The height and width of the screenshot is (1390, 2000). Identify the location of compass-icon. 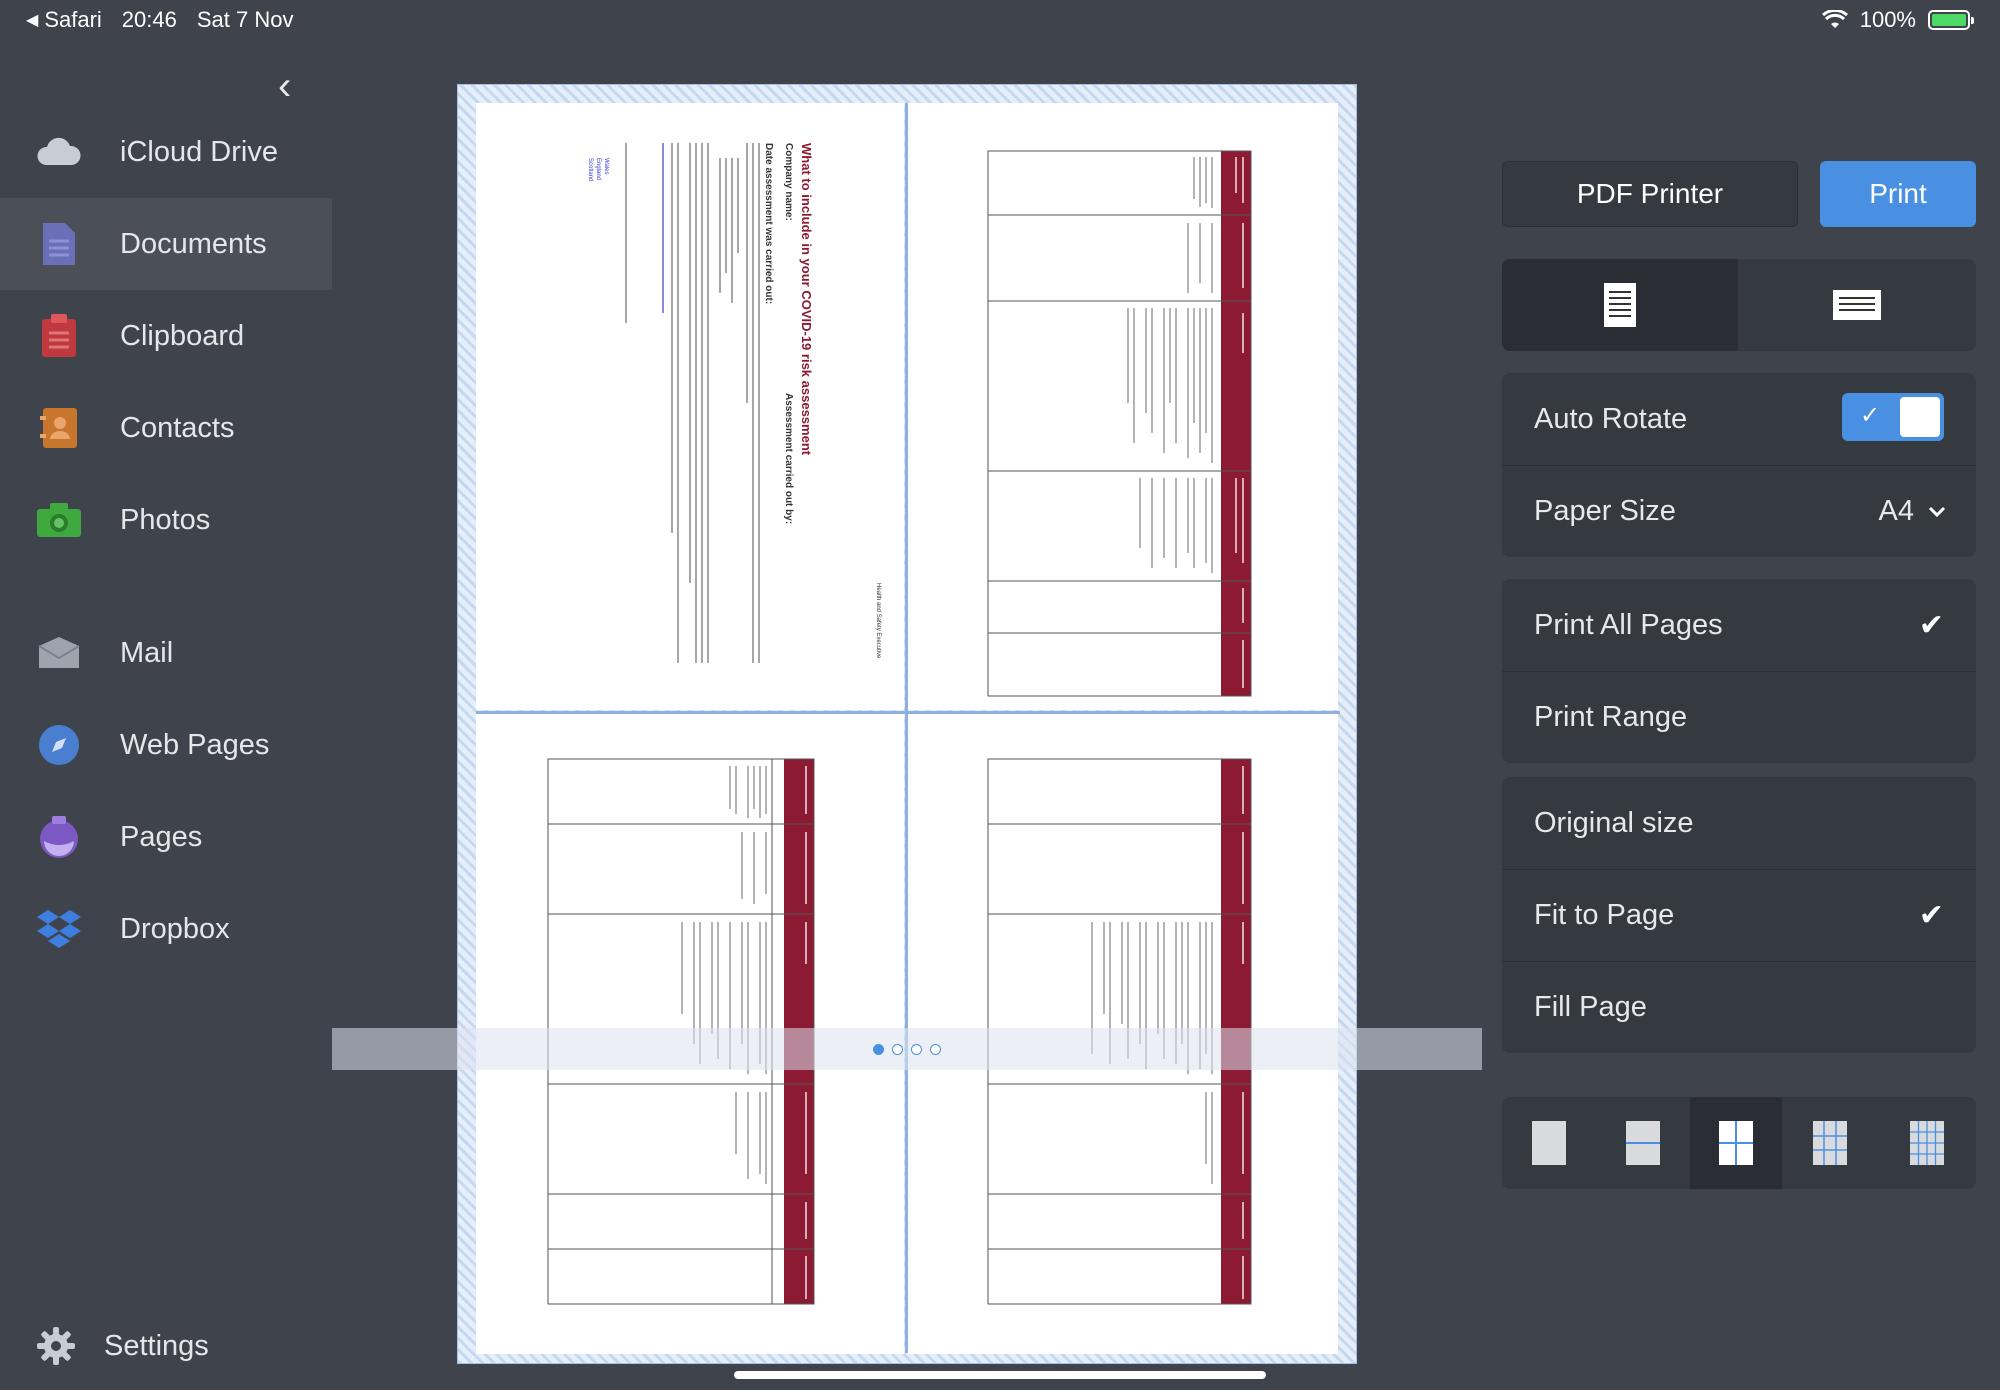
(59, 745).